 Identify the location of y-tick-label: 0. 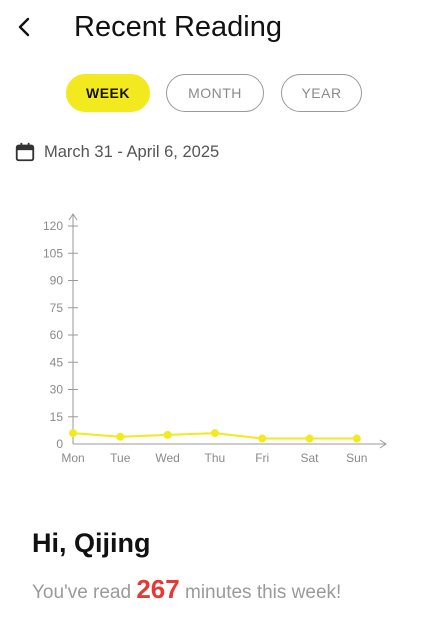
(59, 444).